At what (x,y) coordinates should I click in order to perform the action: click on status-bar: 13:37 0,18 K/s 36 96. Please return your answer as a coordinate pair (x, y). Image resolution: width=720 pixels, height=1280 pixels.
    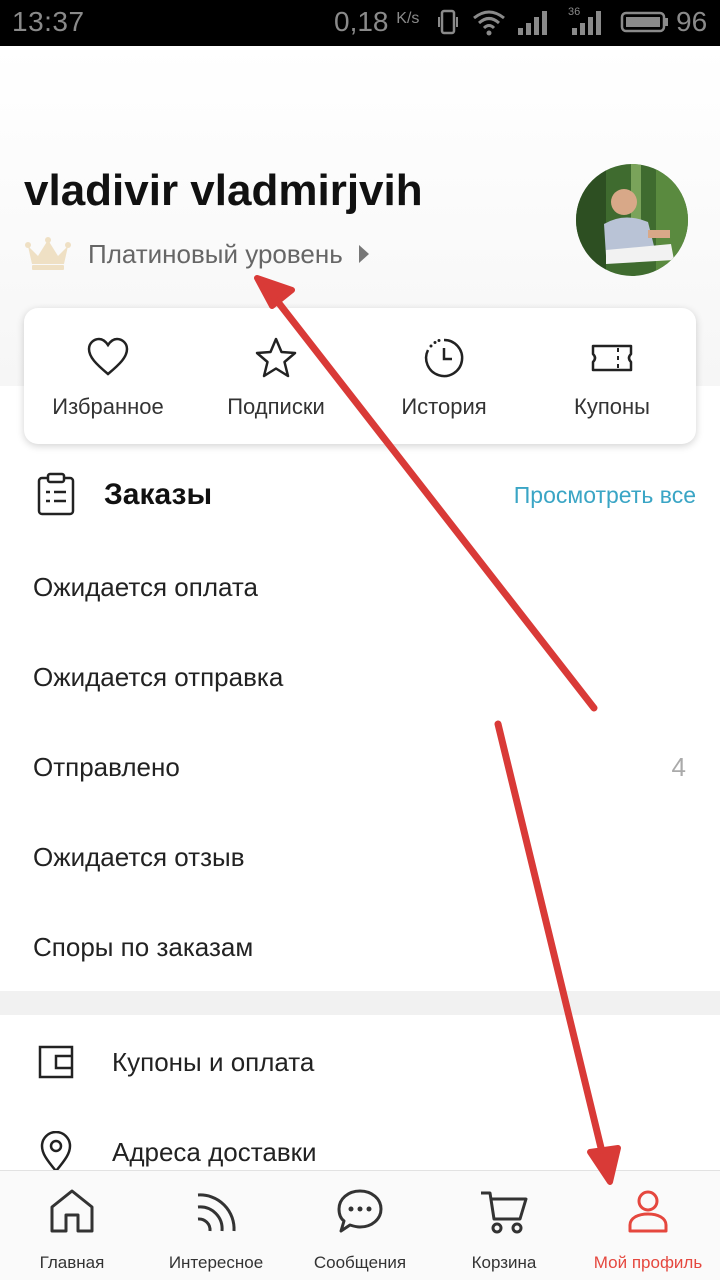
    Looking at the image, I should click on (360, 23).